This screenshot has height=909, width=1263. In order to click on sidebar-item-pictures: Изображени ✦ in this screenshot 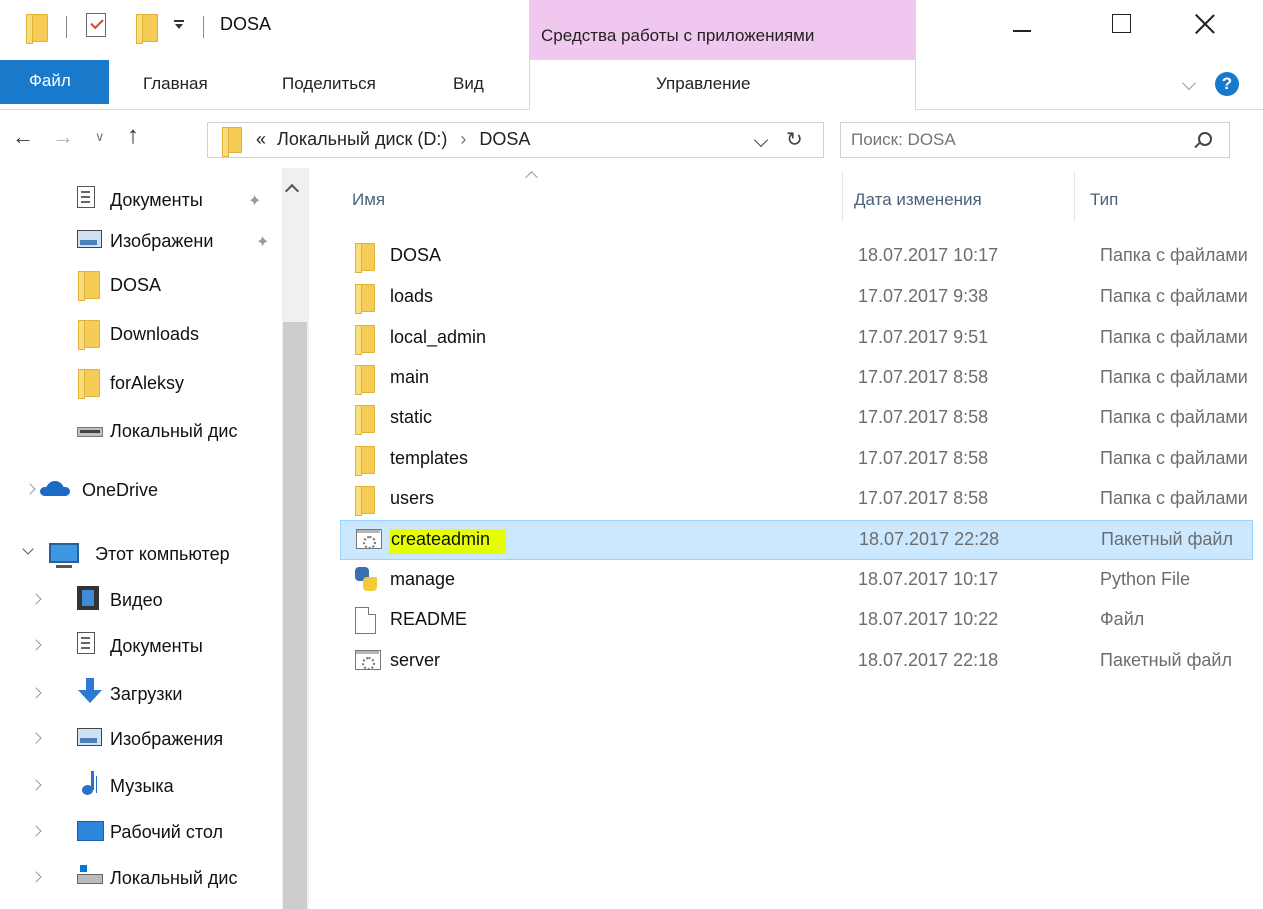, I will do `click(140, 243)`.